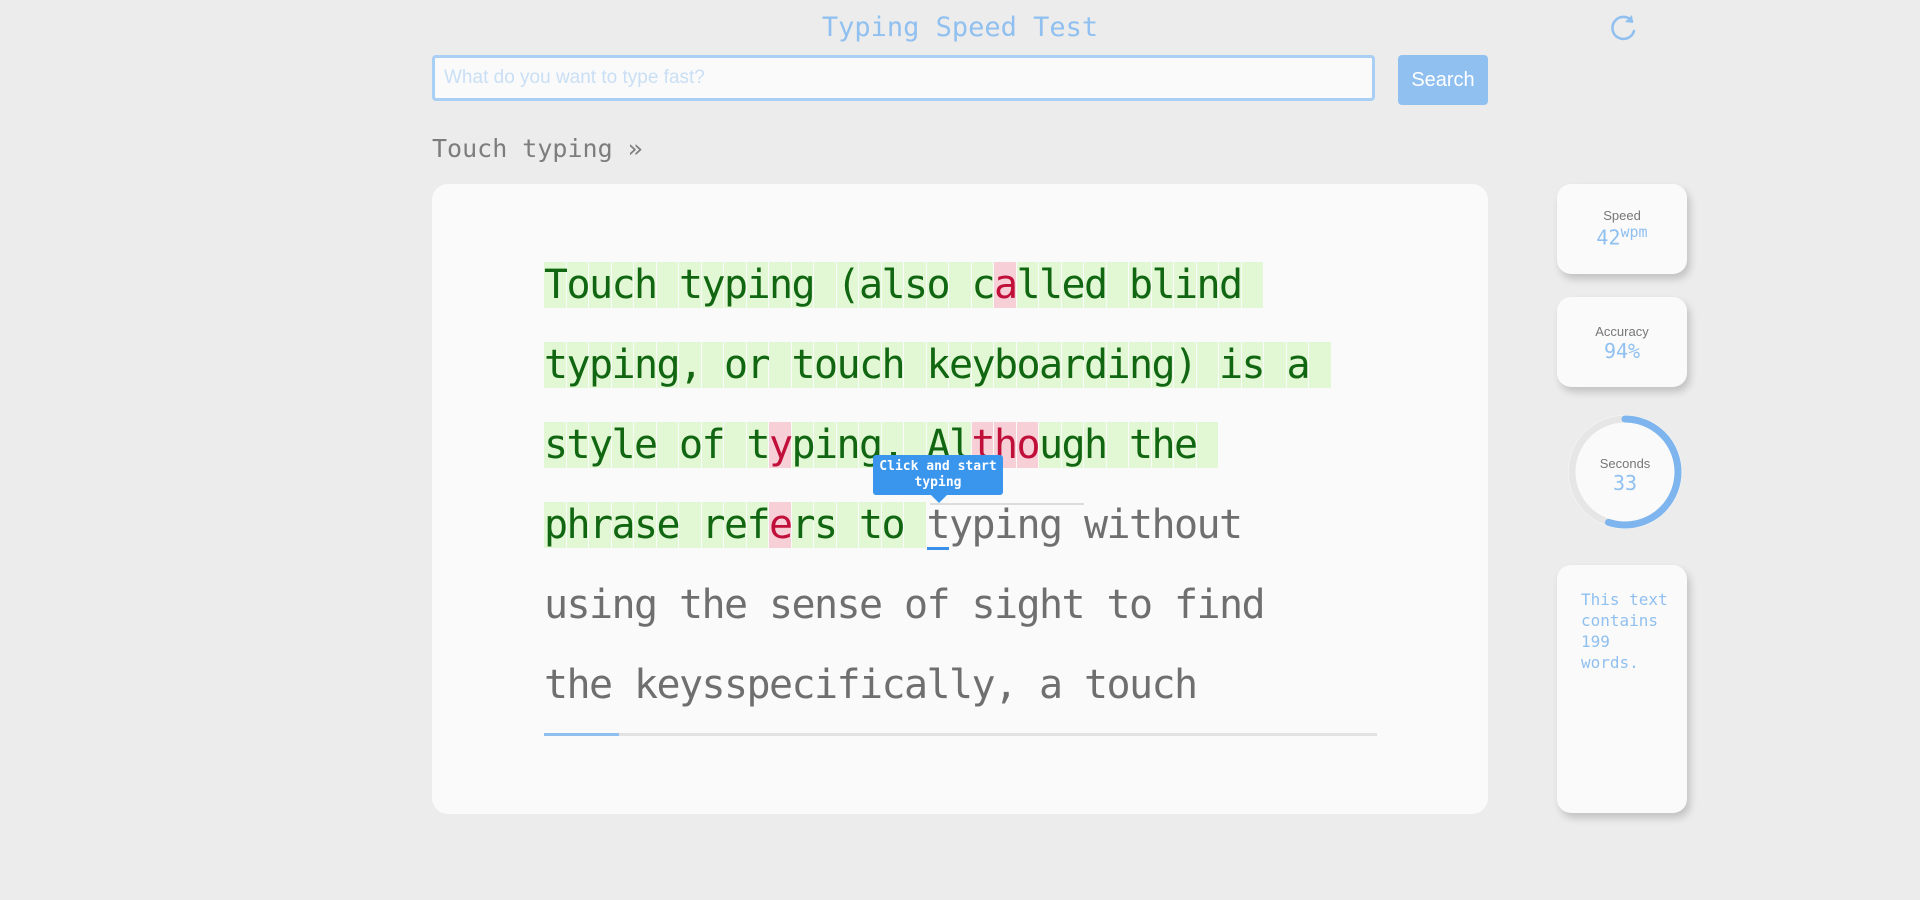 The height and width of the screenshot is (900, 1920). I want to click on progress-fill, so click(581, 734).